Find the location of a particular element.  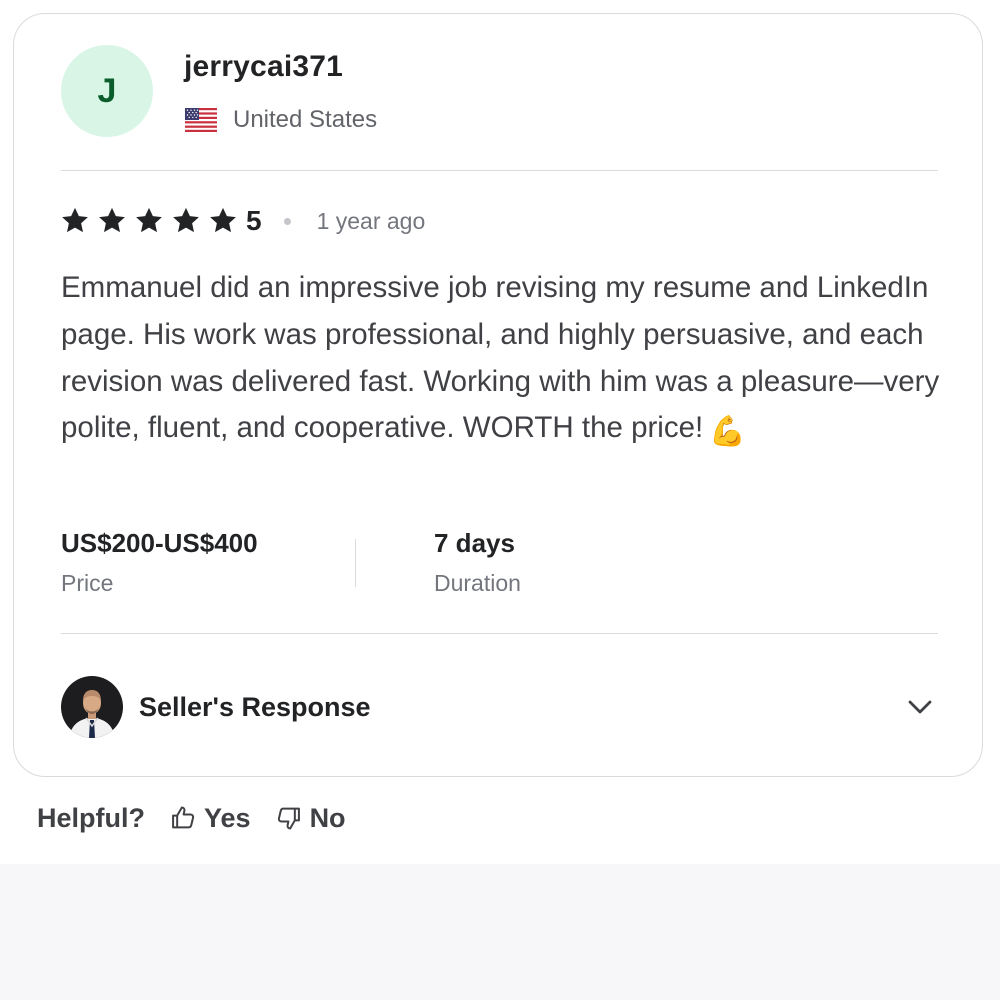

helpful-no-button: No is located at coordinates (310, 818).